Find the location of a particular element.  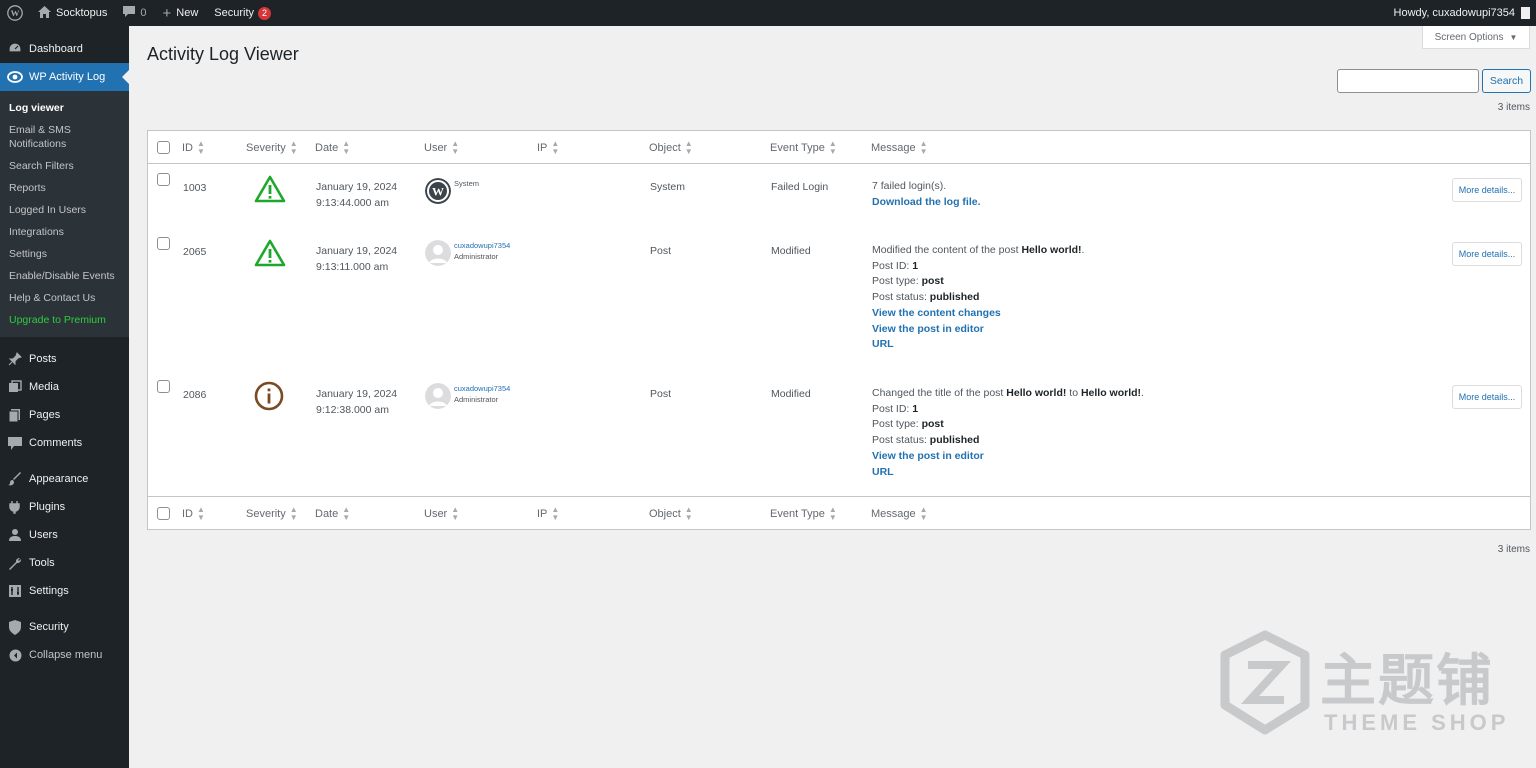

submenu-help-contact: Help & Contact Us is located at coordinates (64, 298).